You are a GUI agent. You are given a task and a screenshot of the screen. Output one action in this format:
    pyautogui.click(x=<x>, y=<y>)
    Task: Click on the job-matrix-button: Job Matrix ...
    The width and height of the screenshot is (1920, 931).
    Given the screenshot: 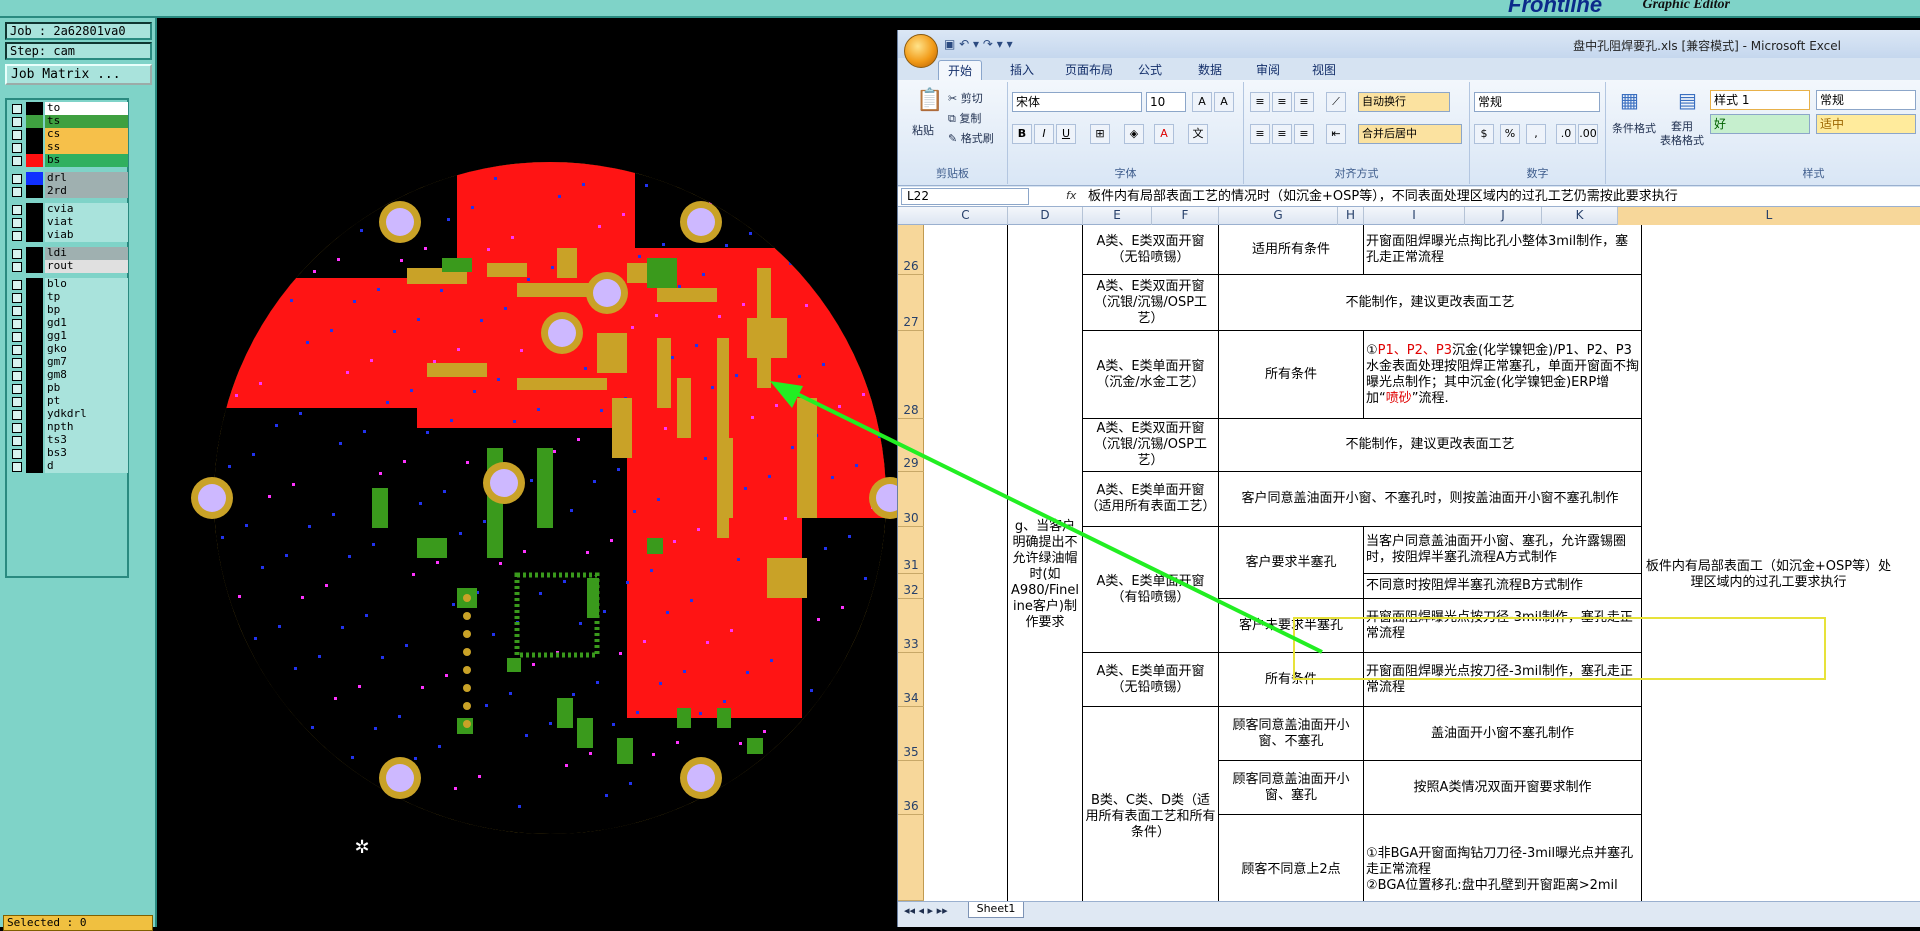 What is the action you would take?
    pyautogui.click(x=78, y=74)
    